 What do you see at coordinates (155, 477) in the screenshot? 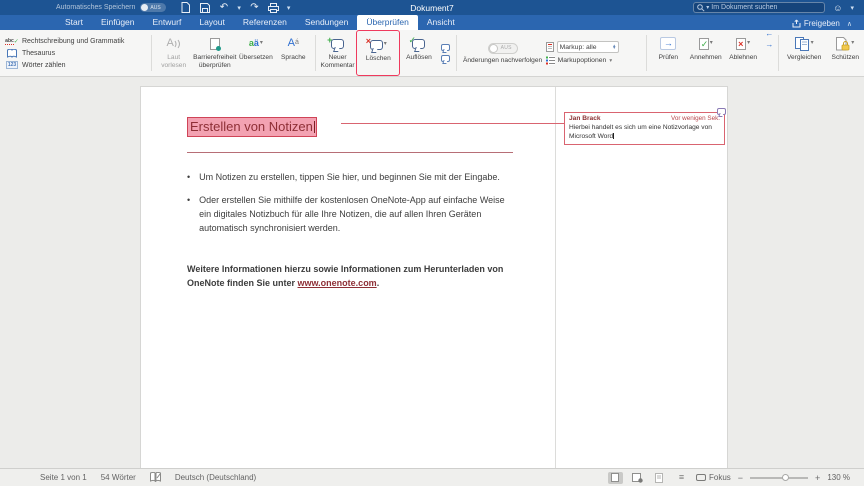
I see `proofing-status-icon` at bounding box center [155, 477].